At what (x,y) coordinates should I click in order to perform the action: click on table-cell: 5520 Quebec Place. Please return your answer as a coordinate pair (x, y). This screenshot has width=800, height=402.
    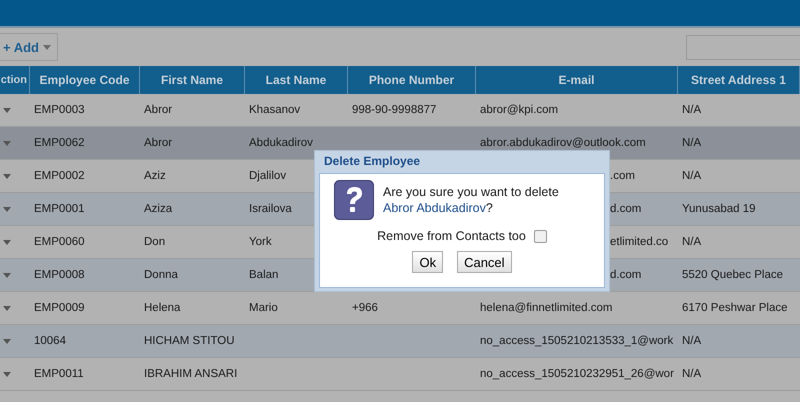
    Looking at the image, I should click on (733, 275).